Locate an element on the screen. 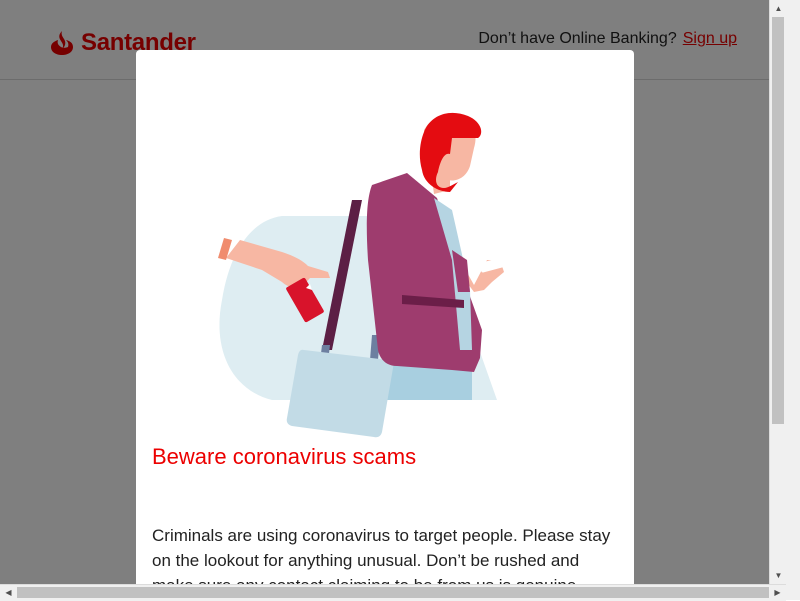 The image size is (800, 601). horizontal-scrollbar: ◀ ▶ is located at coordinates (393, 592).